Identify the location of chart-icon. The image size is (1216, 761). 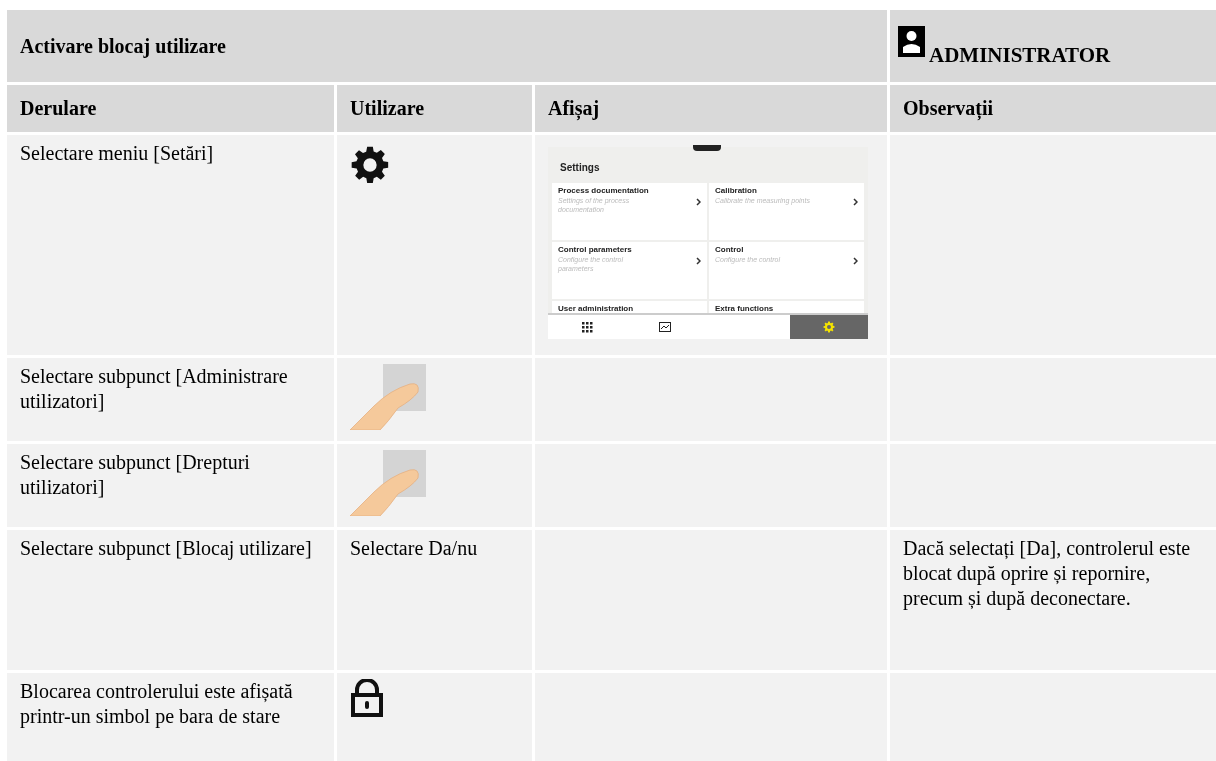
(665, 327).